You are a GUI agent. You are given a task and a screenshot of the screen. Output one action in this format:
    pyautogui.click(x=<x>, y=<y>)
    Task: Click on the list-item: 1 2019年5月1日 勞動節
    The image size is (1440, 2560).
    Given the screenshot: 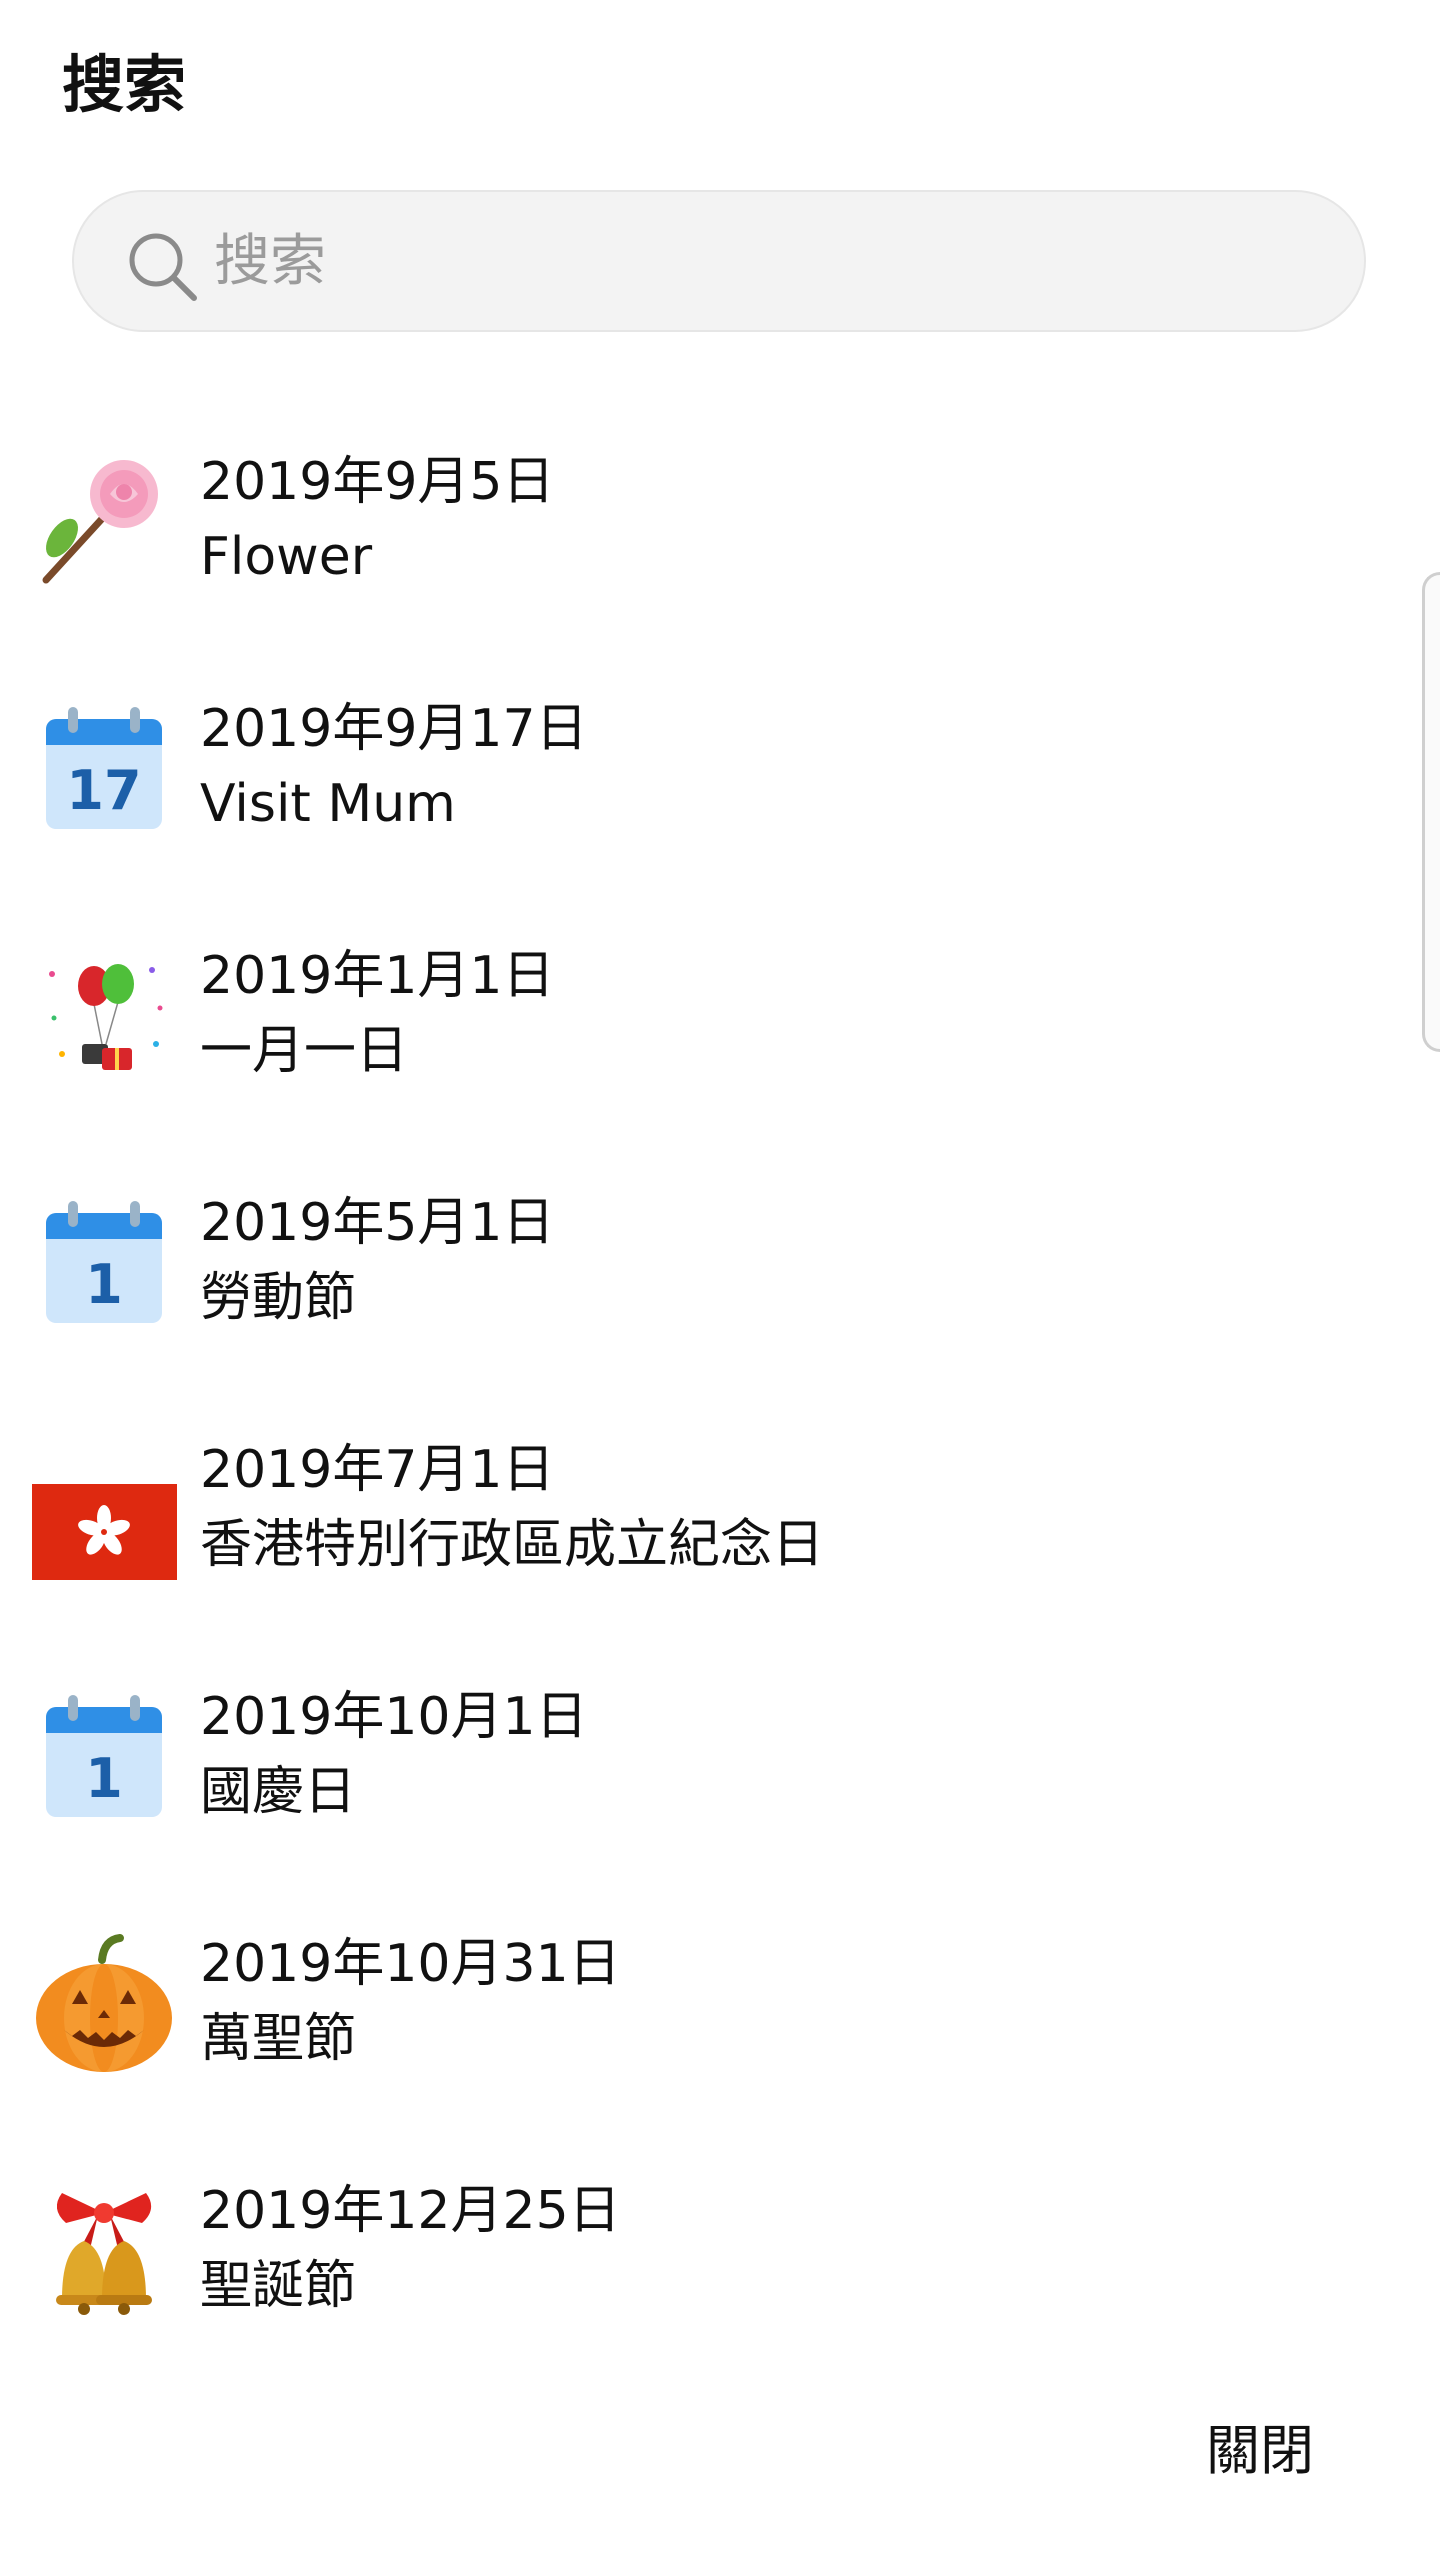 What is the action you would take?
    pyautogui.click(x=720, y=1264)
    